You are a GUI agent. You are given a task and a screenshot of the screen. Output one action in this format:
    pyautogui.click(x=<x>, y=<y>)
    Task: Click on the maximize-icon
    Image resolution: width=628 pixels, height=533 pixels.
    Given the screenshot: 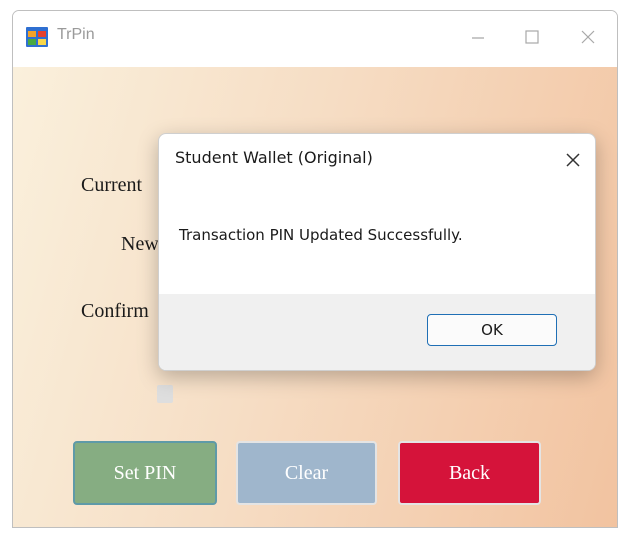 What is the action you would take?
    pyautogui.click(x=532, y=37)
    